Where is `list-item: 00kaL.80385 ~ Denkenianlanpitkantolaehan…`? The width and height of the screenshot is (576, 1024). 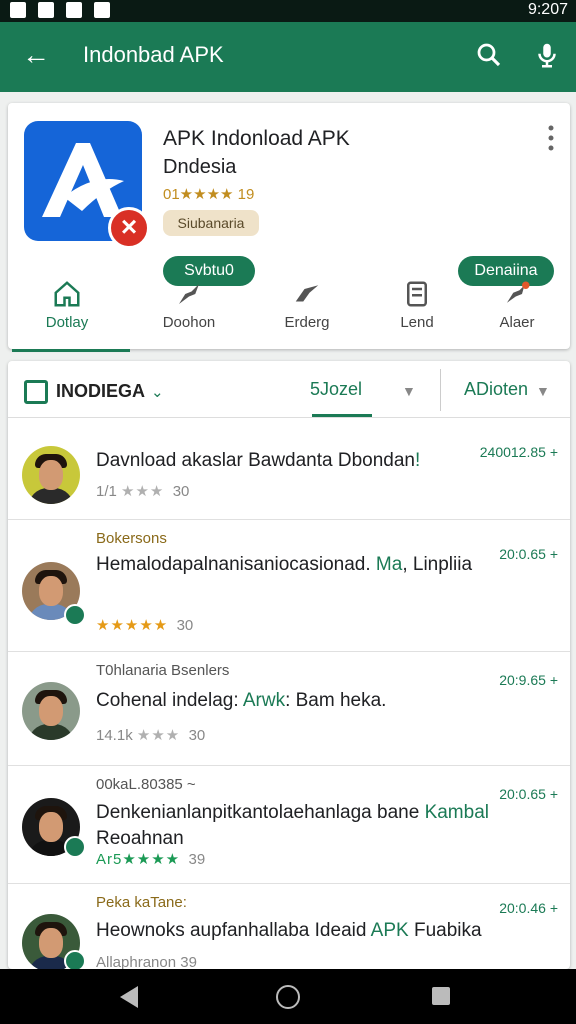
list-item: 00kaL.80385 ~ Denkenianlanpitkantolaehan… is located at coordinates (289, 825).